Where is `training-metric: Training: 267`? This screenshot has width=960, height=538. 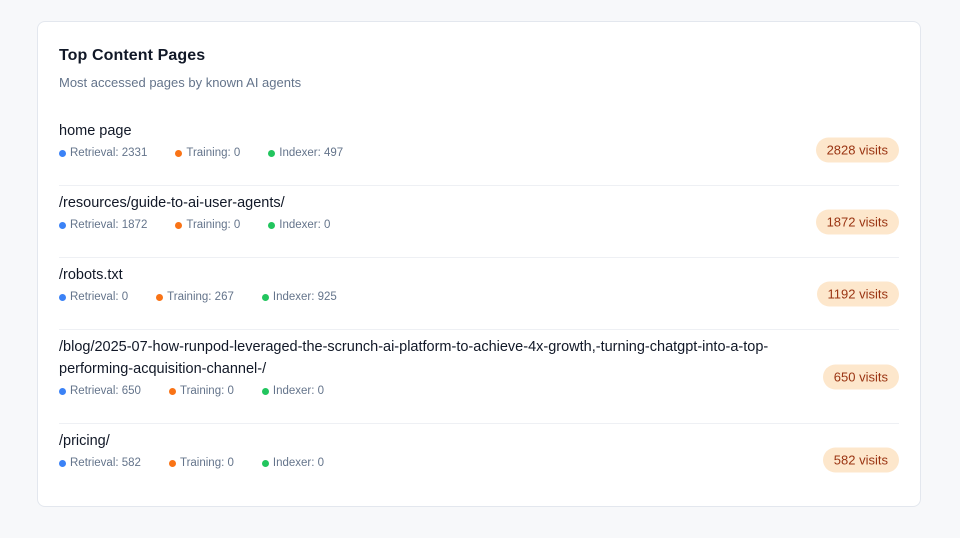 training-metric: Training: 267 is located at coordinates (195, 297).